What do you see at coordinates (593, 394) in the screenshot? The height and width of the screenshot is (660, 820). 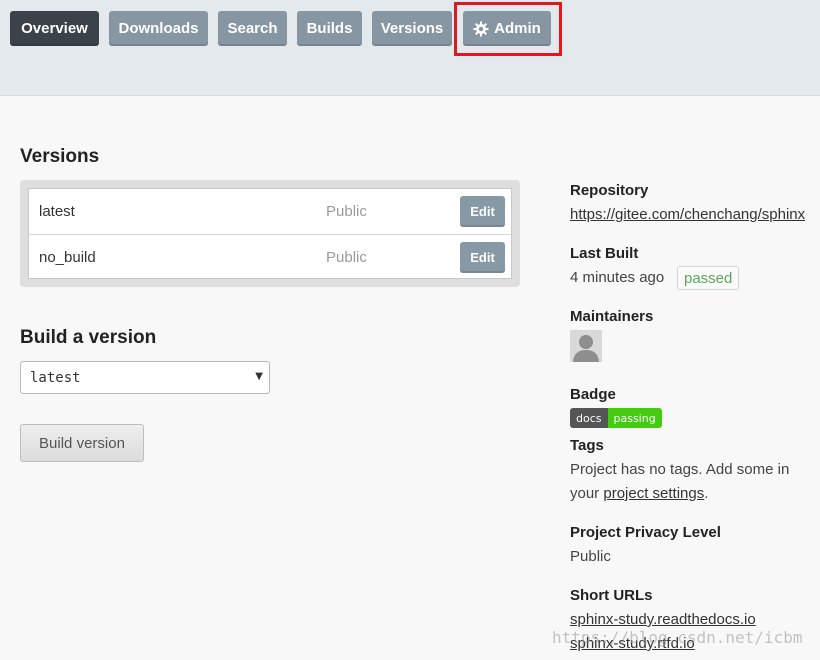 I see `badge-heading: Badge` at bounding box center [593, 394].